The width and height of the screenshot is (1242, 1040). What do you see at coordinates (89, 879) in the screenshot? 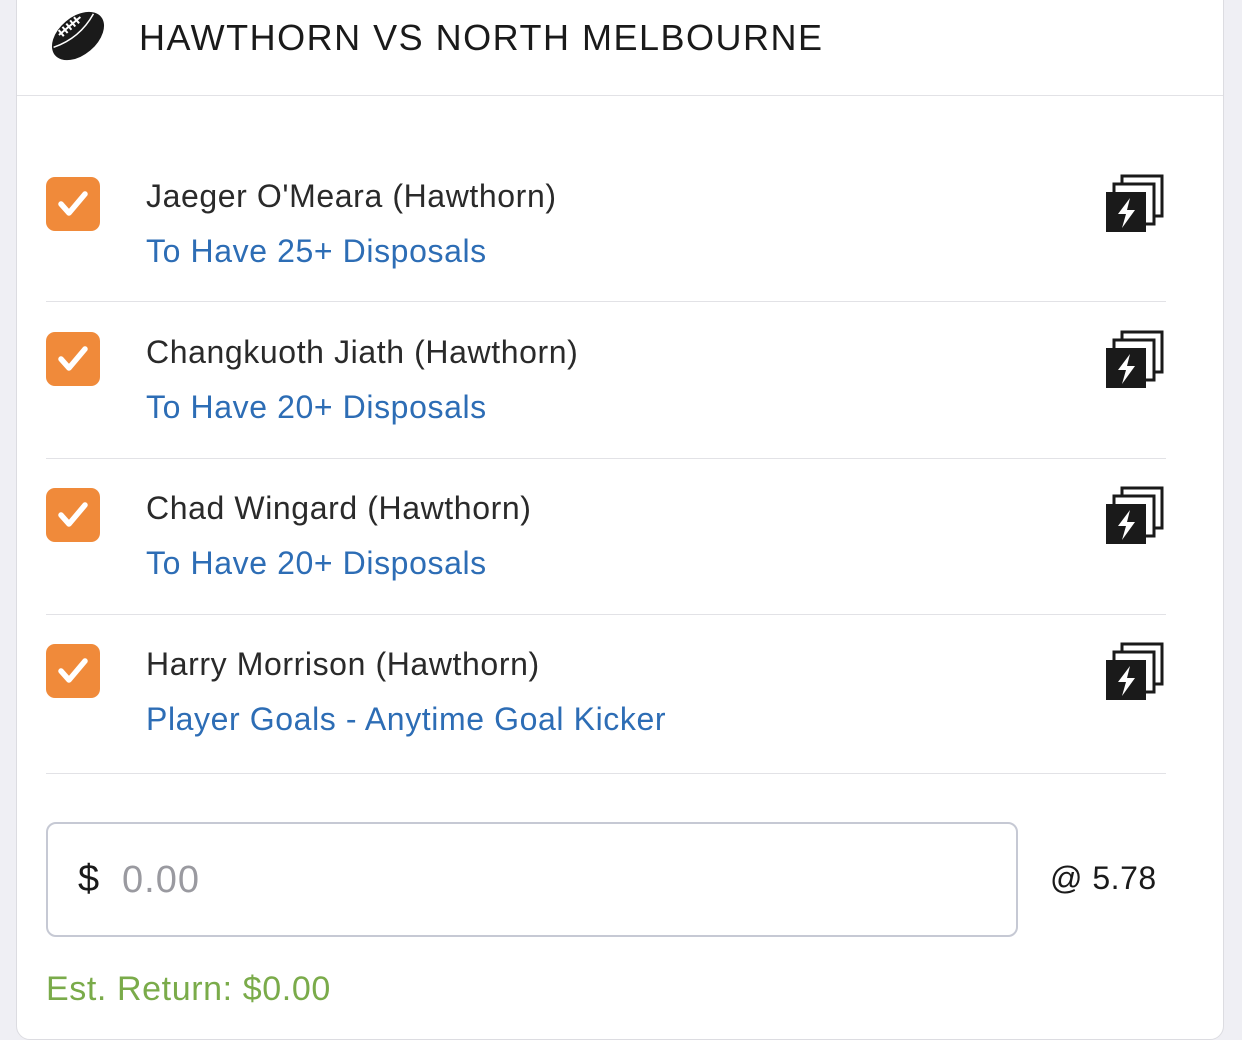
I see `currency-symbol: $` at bounding box center [89, 879].